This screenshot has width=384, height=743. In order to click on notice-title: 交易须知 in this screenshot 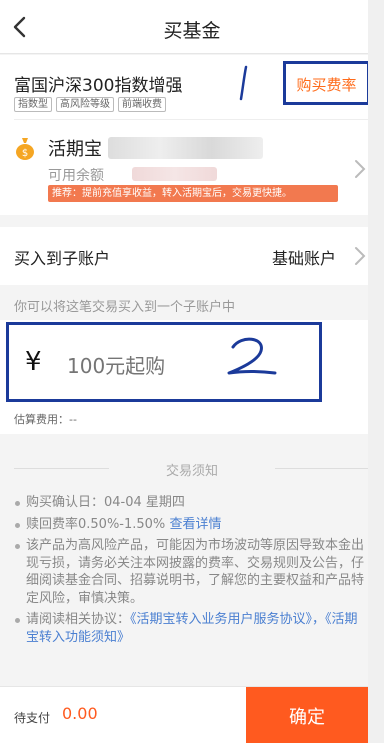, I will do `click(191, 471)`.